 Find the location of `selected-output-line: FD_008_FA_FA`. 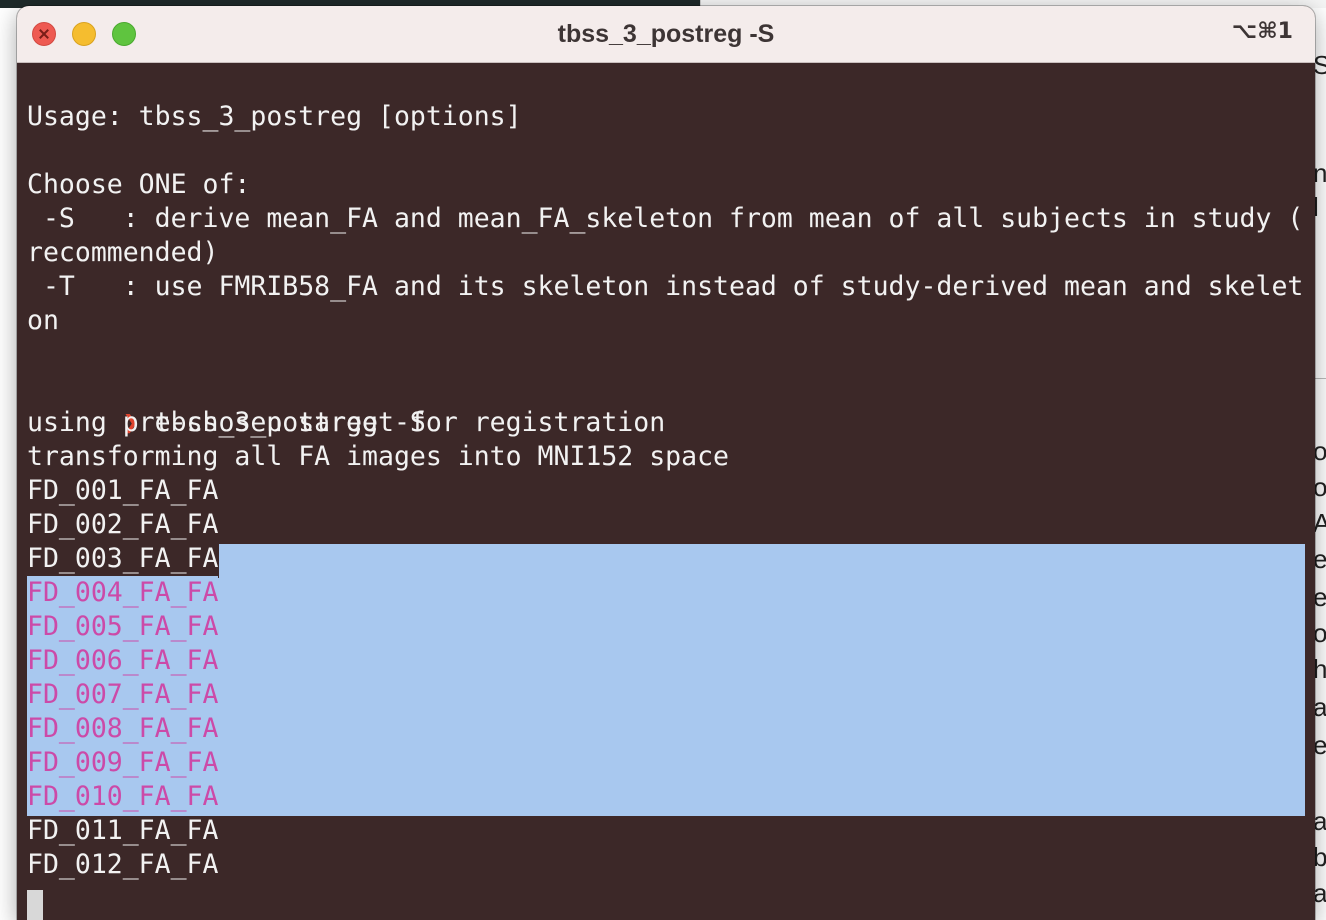

selected-output-line: FD_008_FA_FA is located at coordinates (123, 729).